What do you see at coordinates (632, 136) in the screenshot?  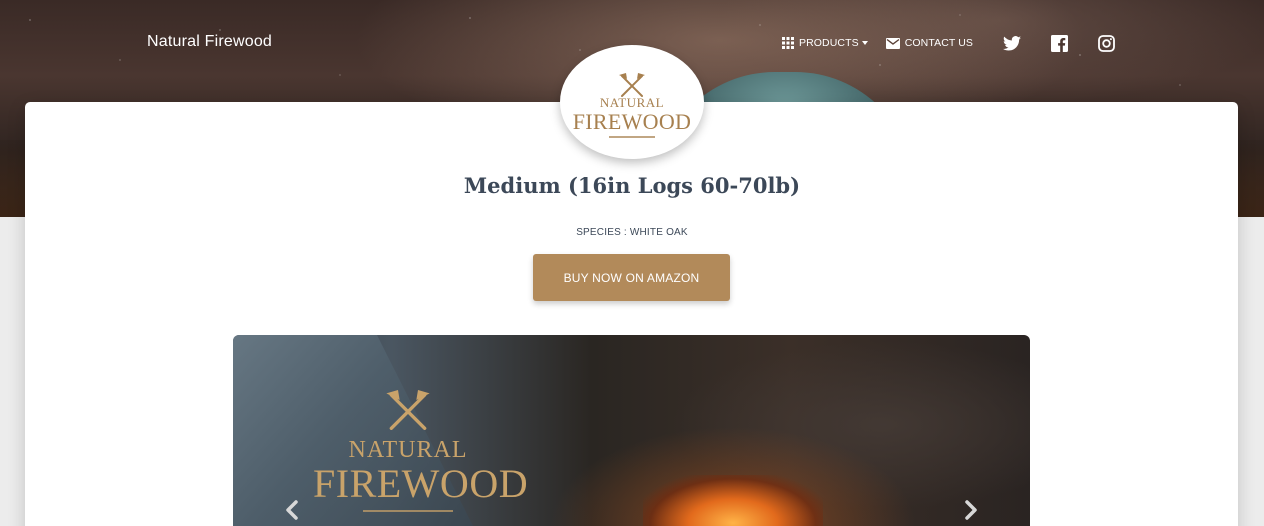 I see `logo-divider` at bounding box center [632, 136].